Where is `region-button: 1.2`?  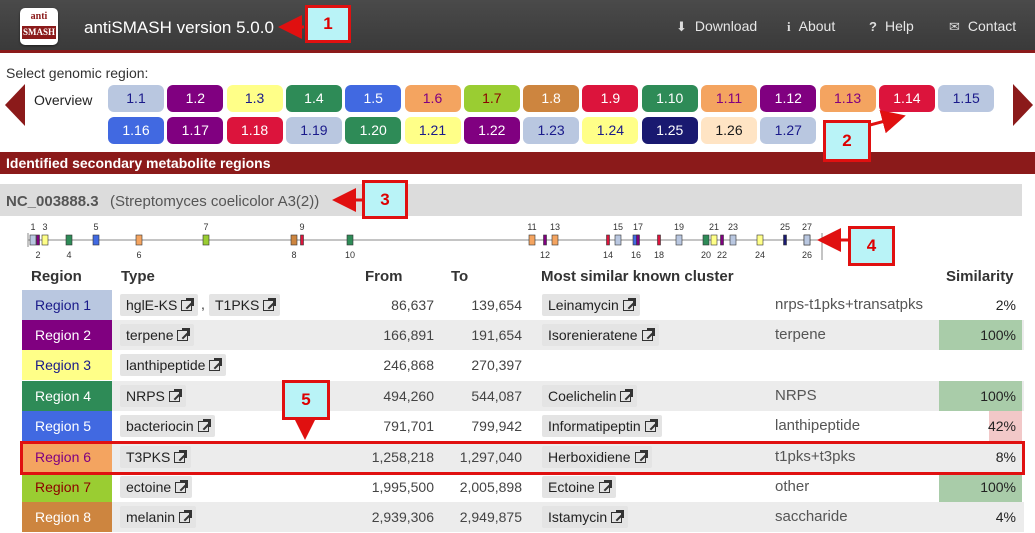 region-button: 1.2 is located at coordinates (195, 98).